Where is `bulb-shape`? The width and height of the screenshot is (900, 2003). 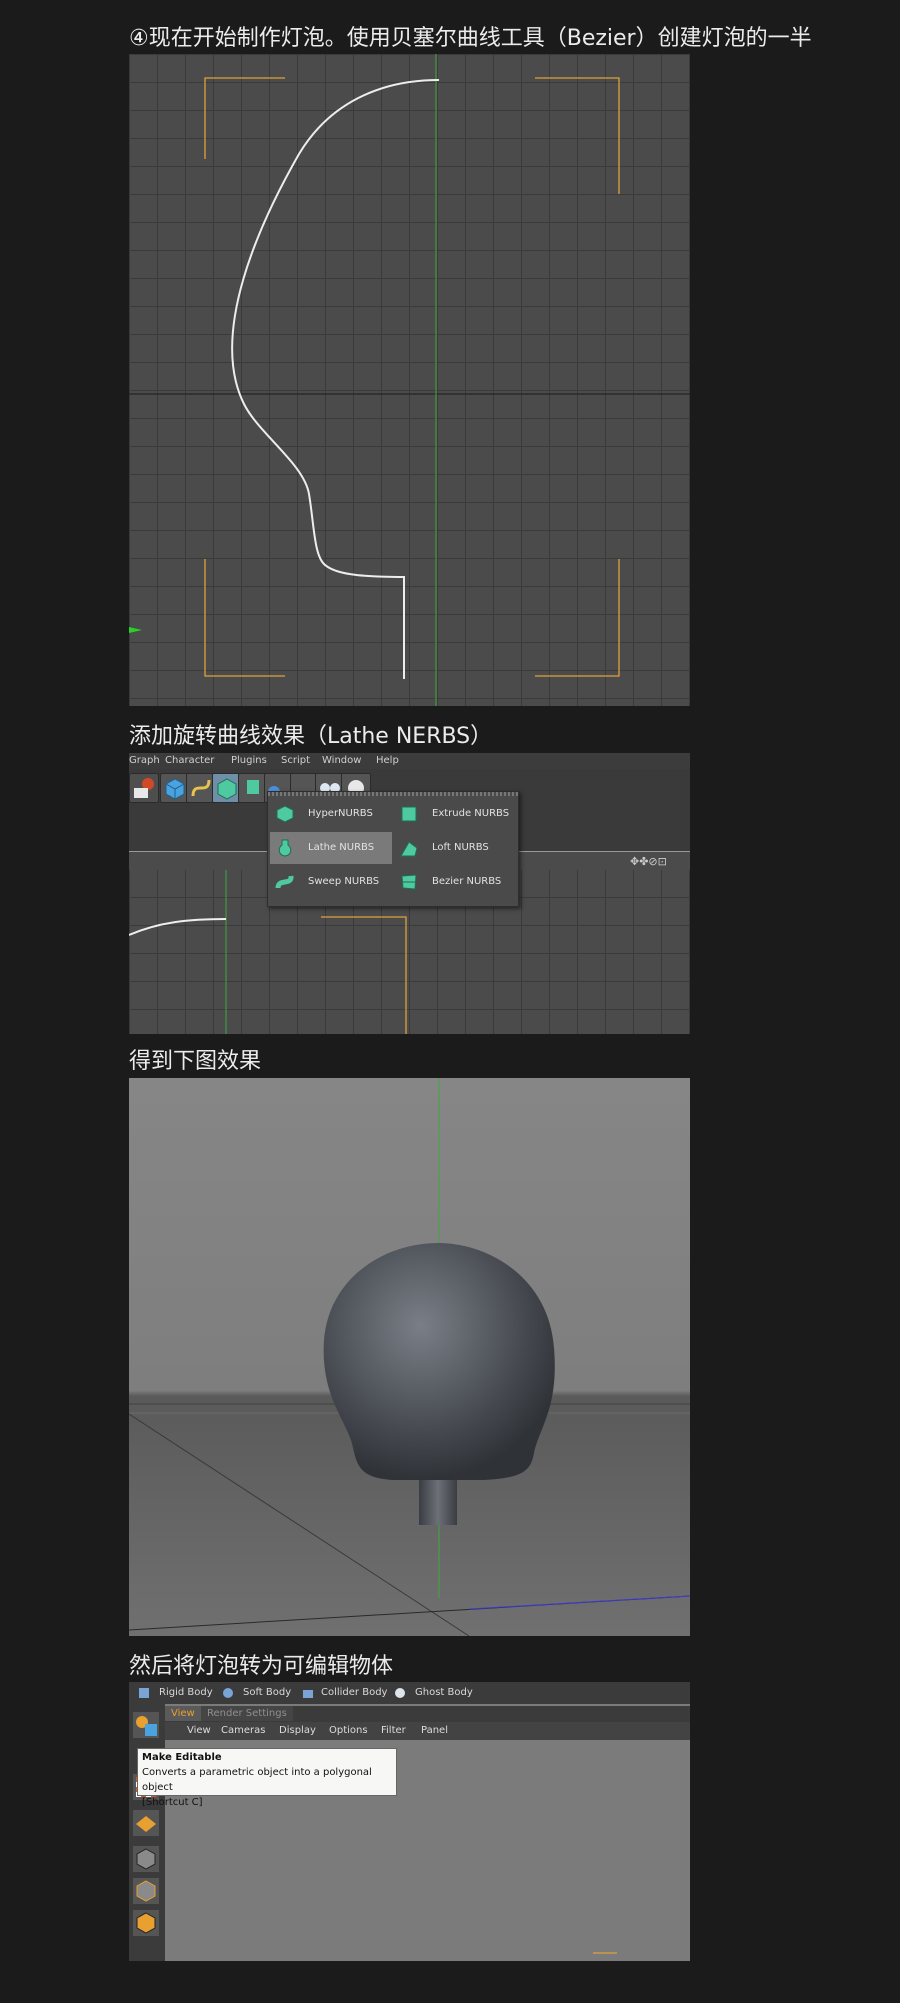 bulb-shape is located at coordinates (439, 1361).